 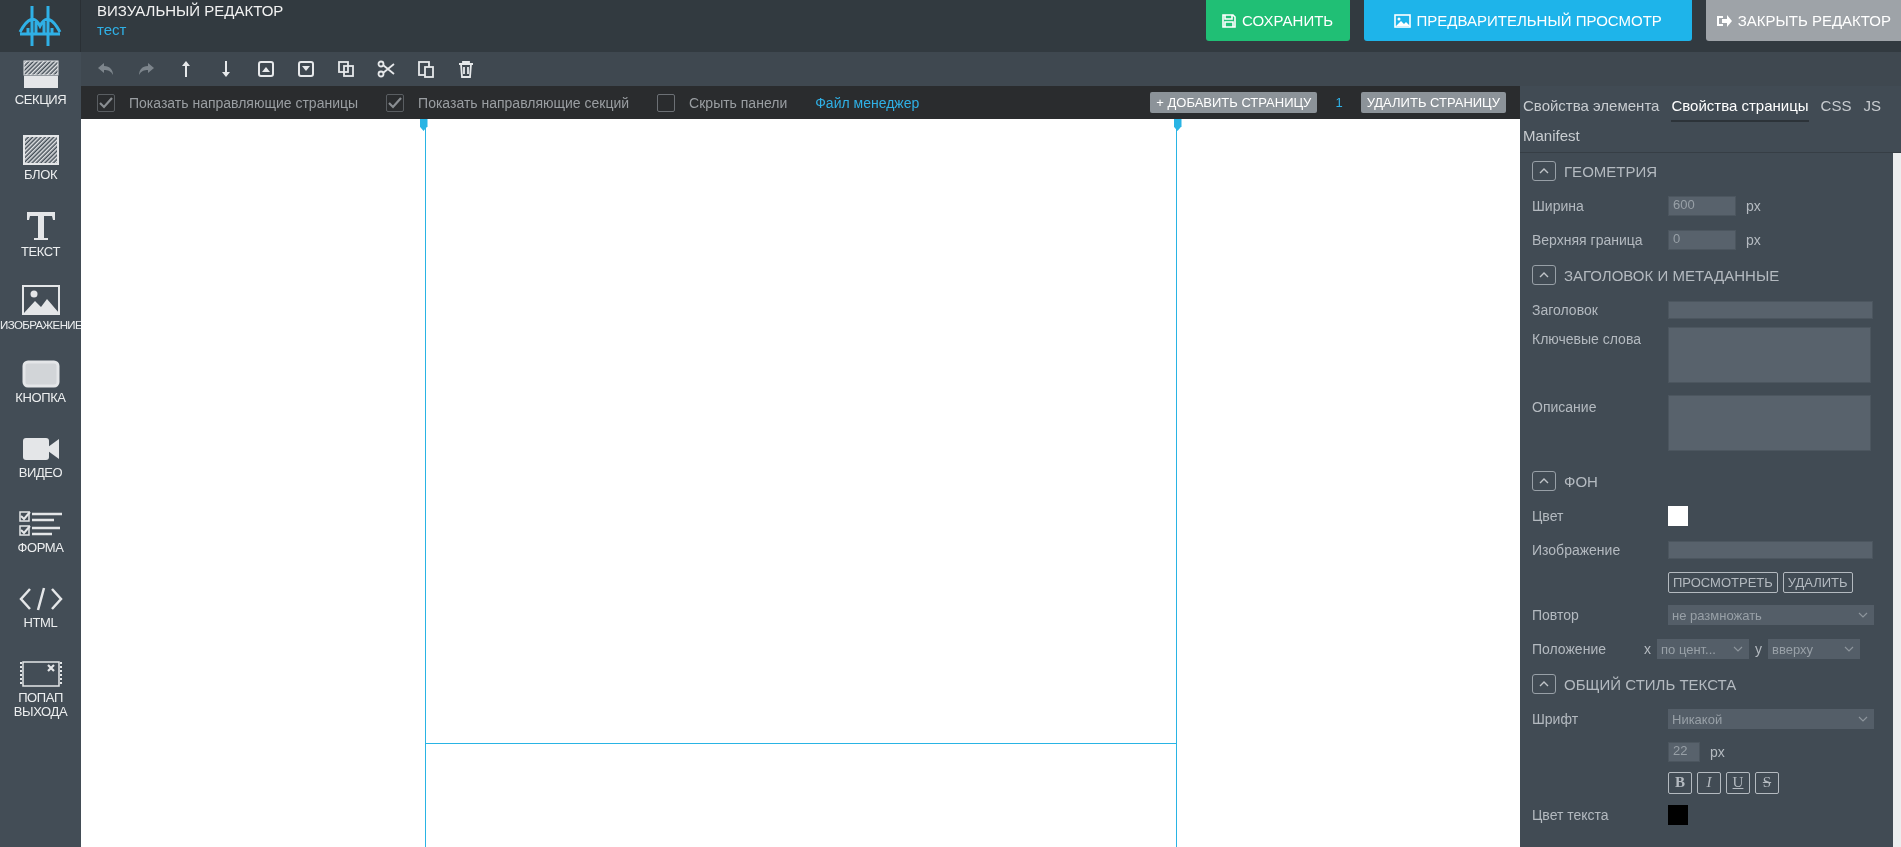 I want to click on strike-button: S, so click(x=1767, y=782).